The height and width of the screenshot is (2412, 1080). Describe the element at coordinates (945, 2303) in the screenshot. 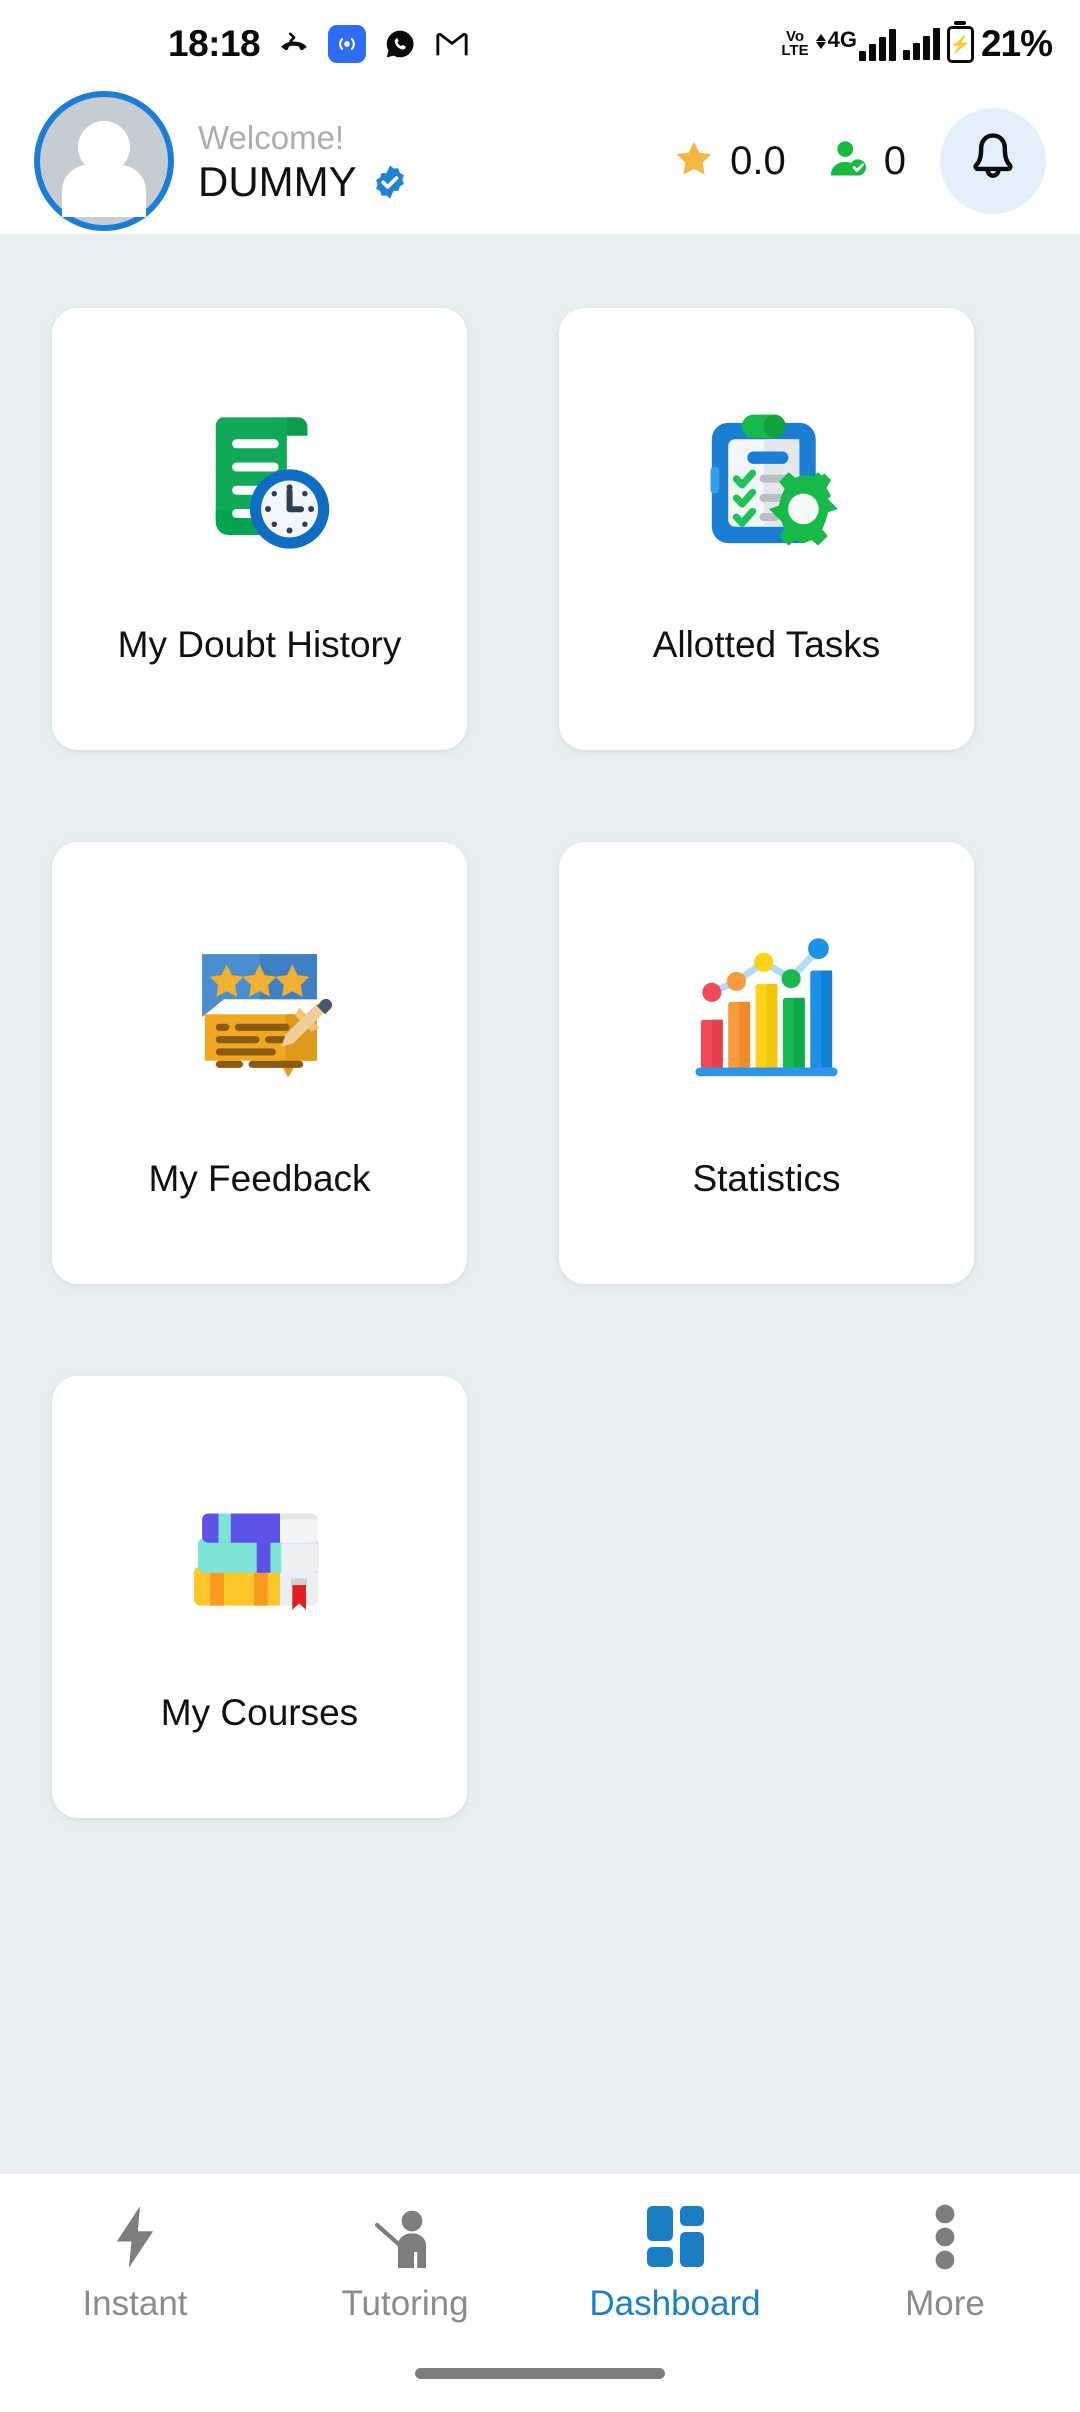

I see `nav-label: More` at that location.